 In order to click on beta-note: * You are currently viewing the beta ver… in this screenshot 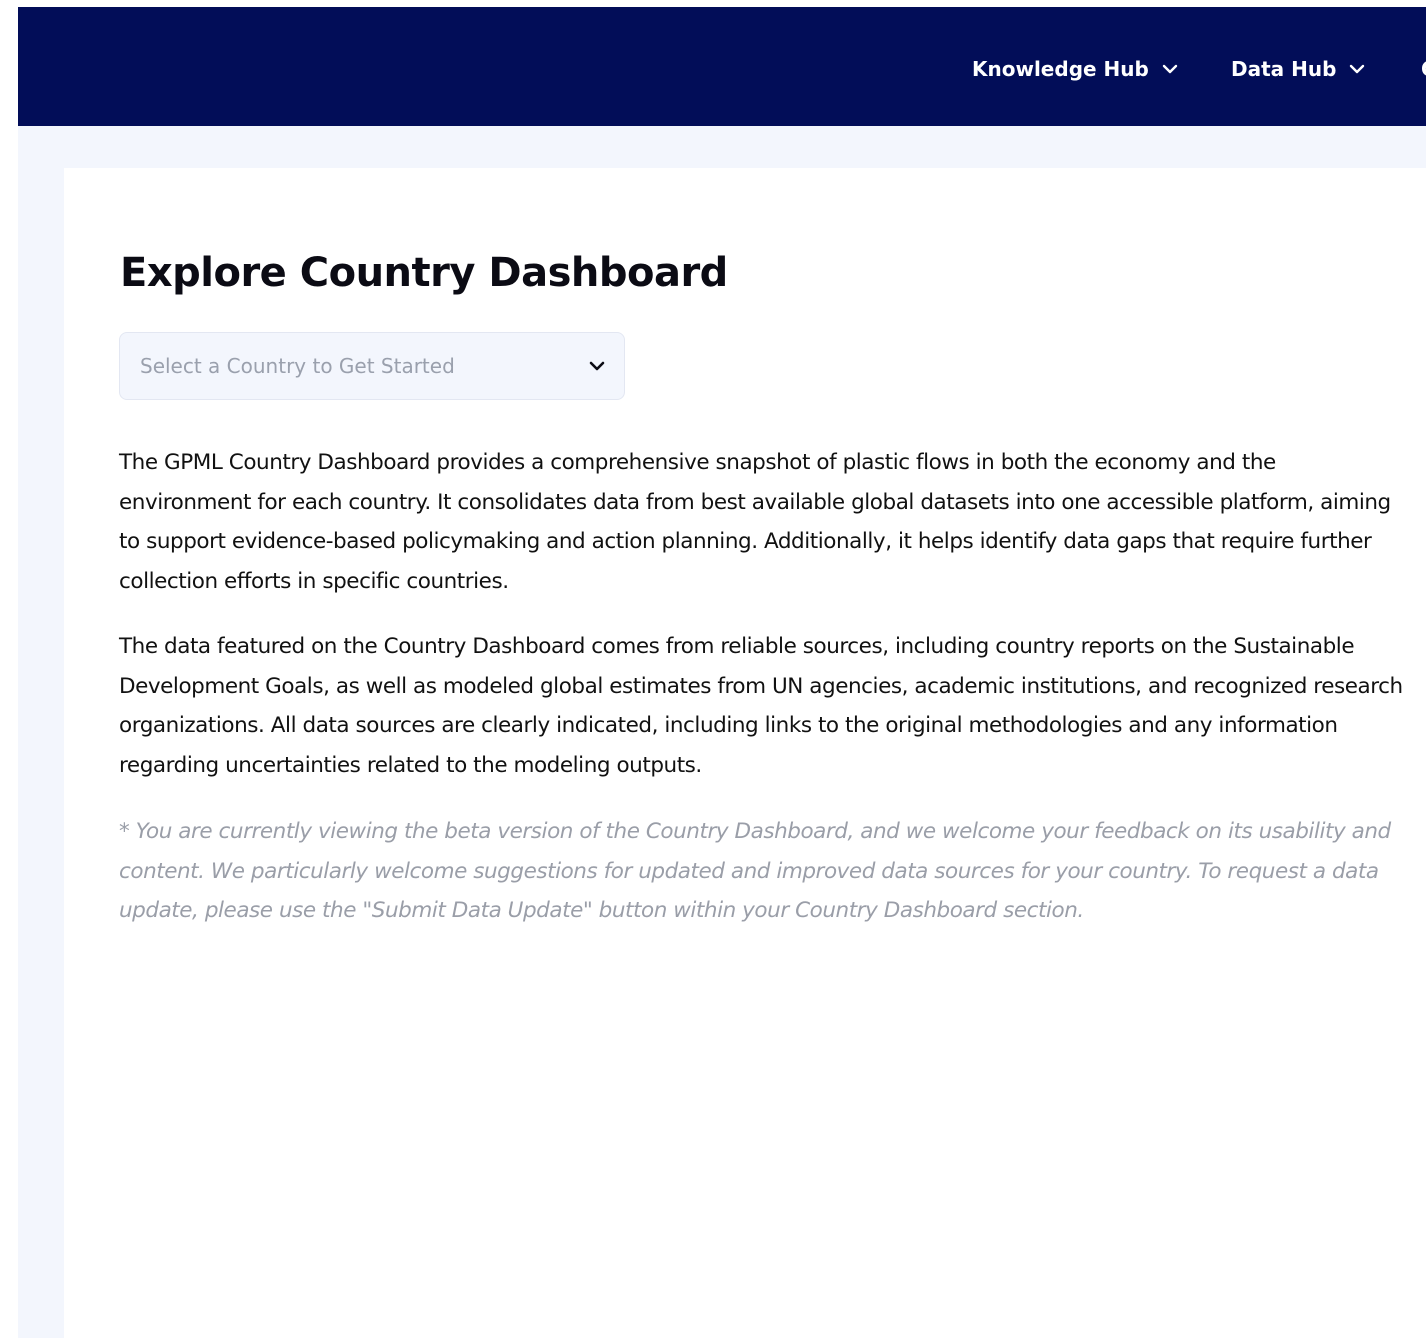, I will do `click(755, 871)`.